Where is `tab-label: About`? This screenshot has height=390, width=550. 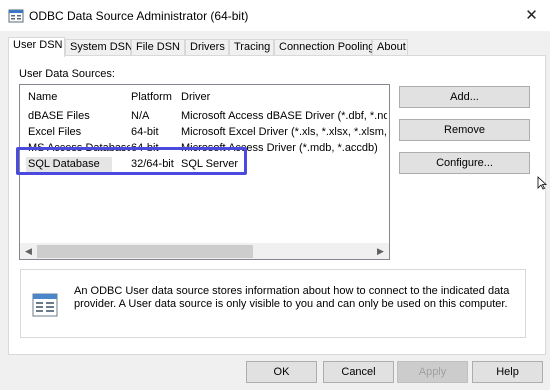
tab-label: About is located at coordinates (391, 47).